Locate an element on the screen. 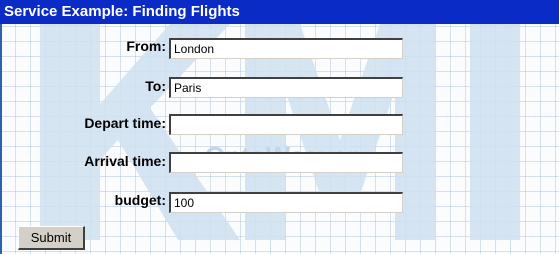  to-label: To: is located at coordinates (155, 86).